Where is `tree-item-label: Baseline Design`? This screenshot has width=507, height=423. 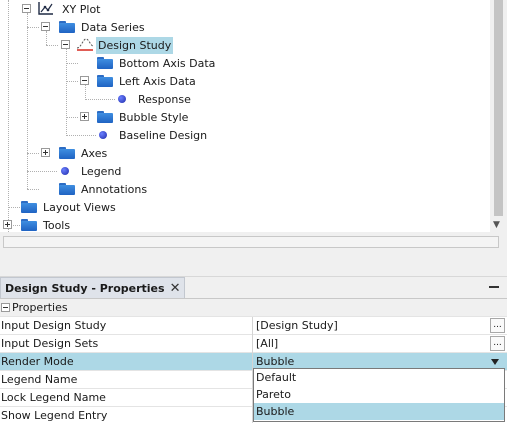 tree-item-label: Baseline Design is located at coordinates (163, 135).